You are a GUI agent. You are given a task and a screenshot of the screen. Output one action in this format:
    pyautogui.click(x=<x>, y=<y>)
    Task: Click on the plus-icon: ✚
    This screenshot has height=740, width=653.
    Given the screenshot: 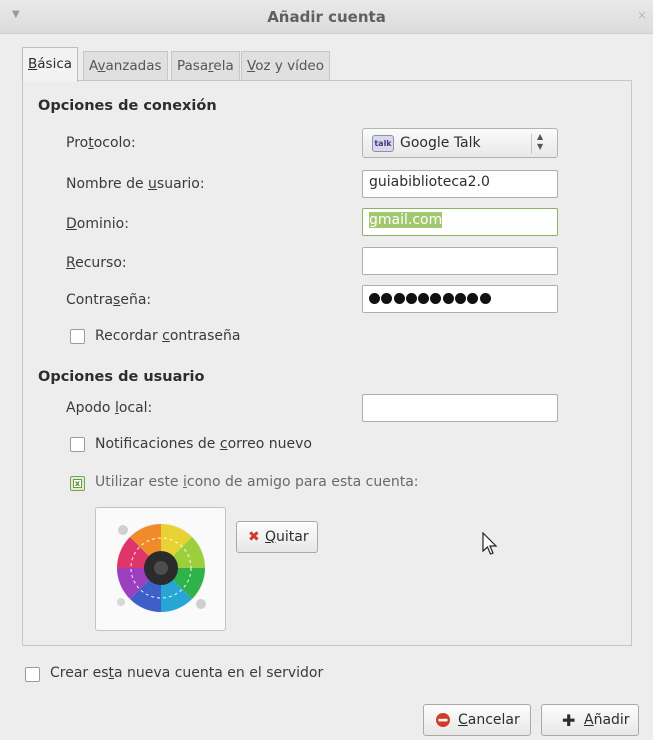 What is the action you would take?
    pyautogui.click(x=569, y=720)
    